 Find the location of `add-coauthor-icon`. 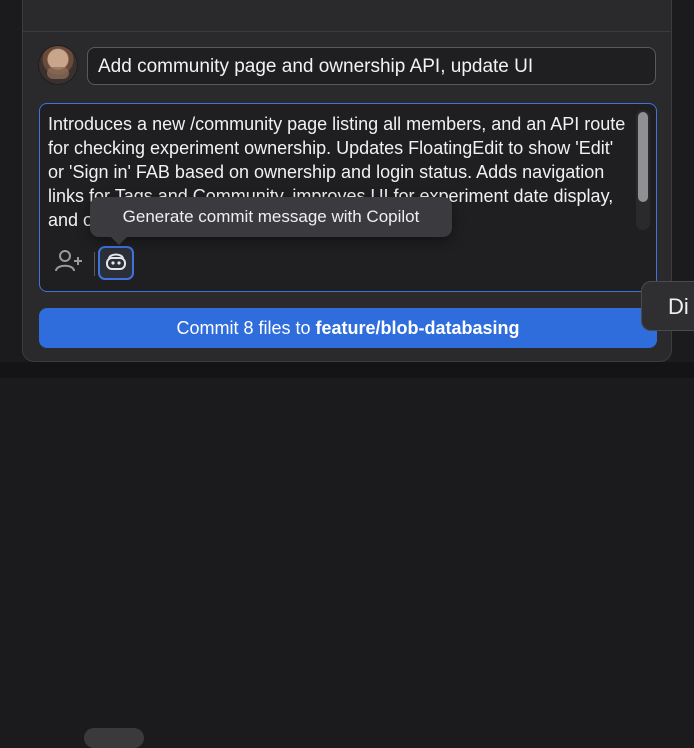

add-coauthor-icon is located at coordinates (69, 263).